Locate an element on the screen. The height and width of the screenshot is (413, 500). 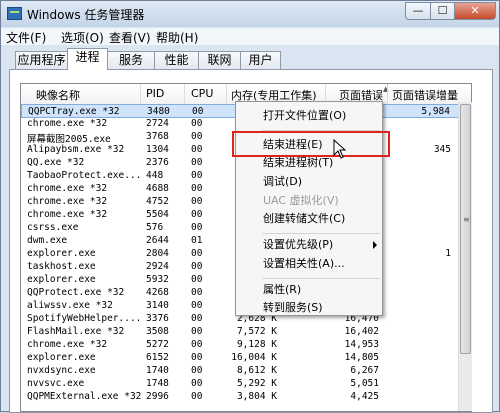
tab-performance: 性能 is located at coordinates (176, 60).